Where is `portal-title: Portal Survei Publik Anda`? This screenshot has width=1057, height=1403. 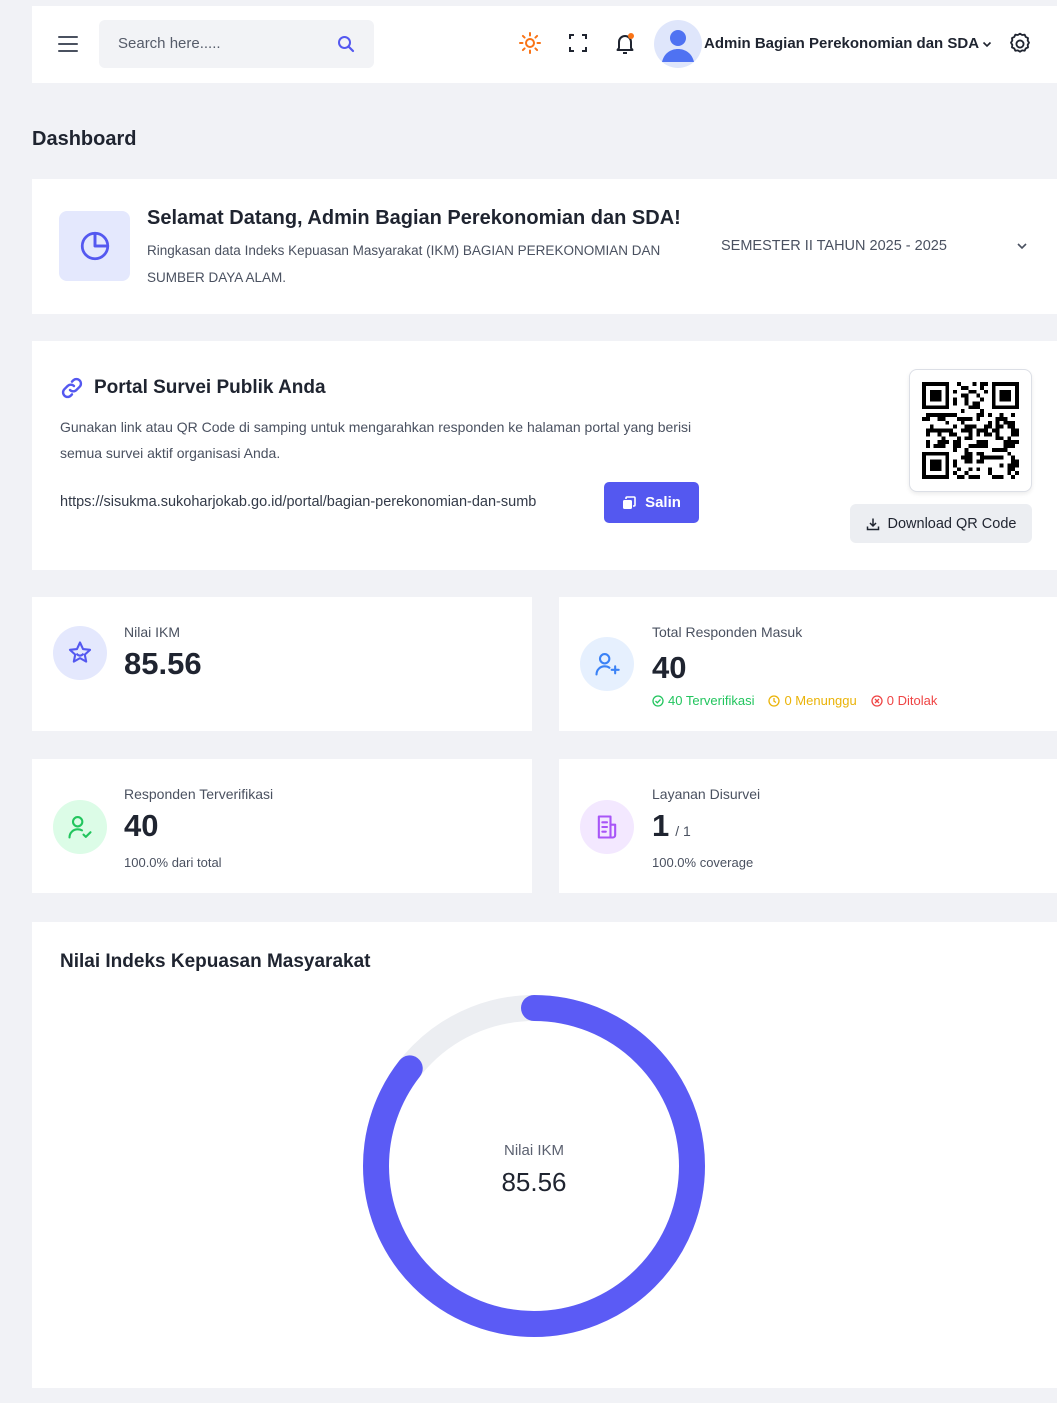
portal-title: Portal Survei Publik Anda is located at coordinates (210, 387).